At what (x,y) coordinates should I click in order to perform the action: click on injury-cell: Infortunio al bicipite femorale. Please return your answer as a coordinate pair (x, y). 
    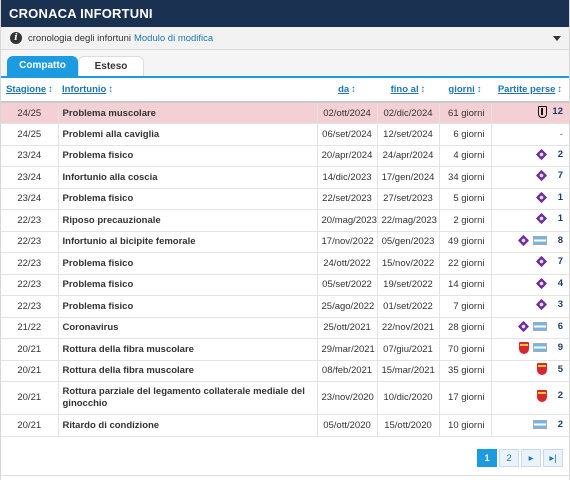
    Looking at the image, I should click on (187, 242).